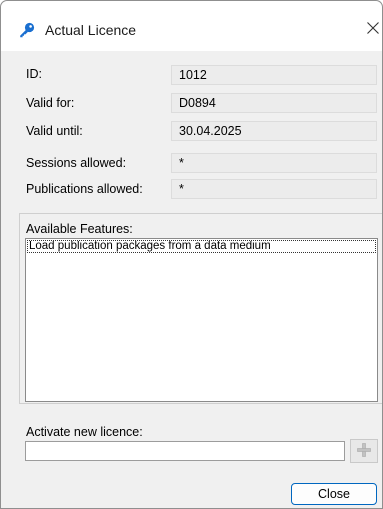  I want to click on valid-until-label: Valid until:, so click(54, 131).